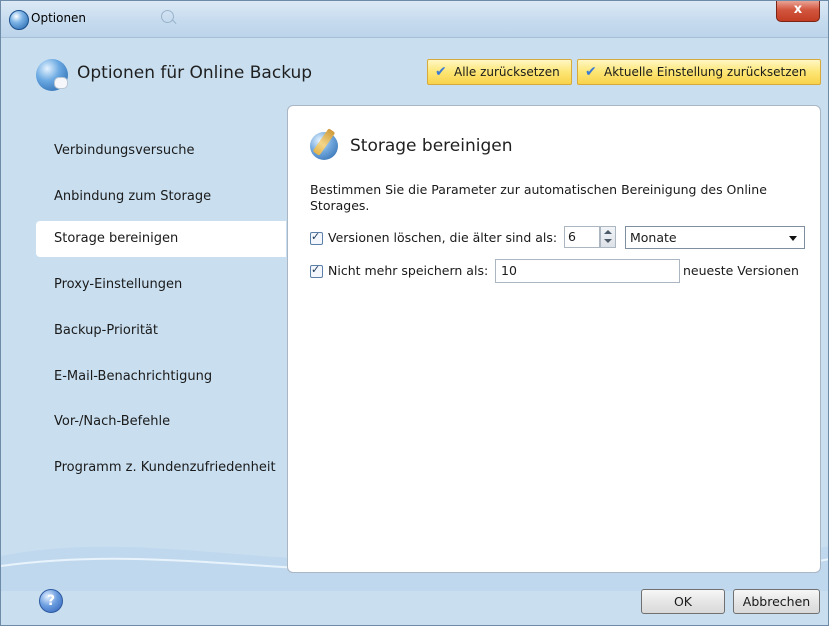 The image size is (829, 626). I want to click on age-value-input: 6, so click(582, 237).